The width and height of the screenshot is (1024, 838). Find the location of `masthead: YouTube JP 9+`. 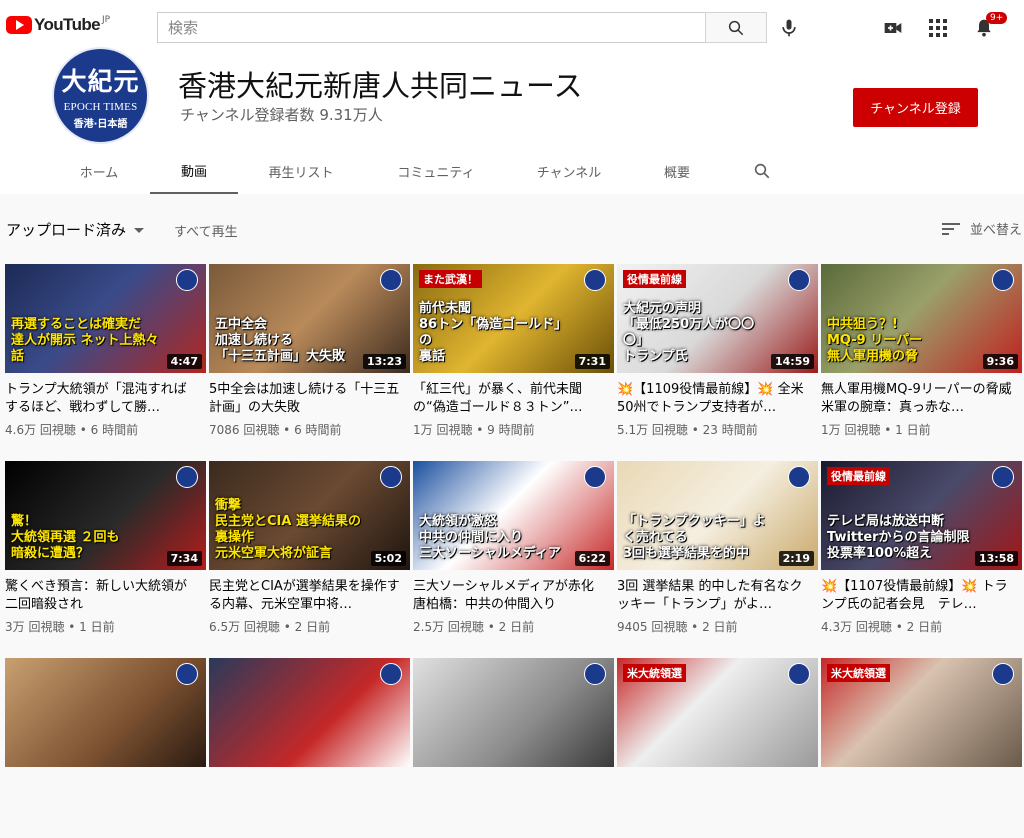

masthead: YouTube JP 9+ is located at coordinates (512, 28).